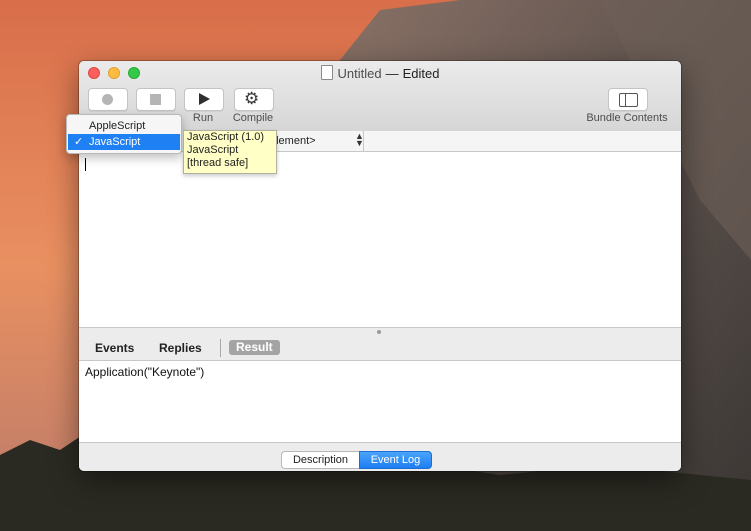 The image size is (751, 531). I want to click on bundle-contents-button, so click(628, 99).